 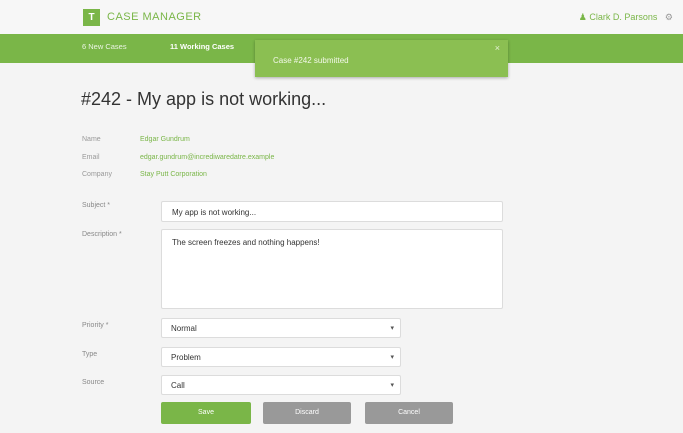 I want to click on tab-working-cases: 11 Working Cases, so click(x=202, y=46).